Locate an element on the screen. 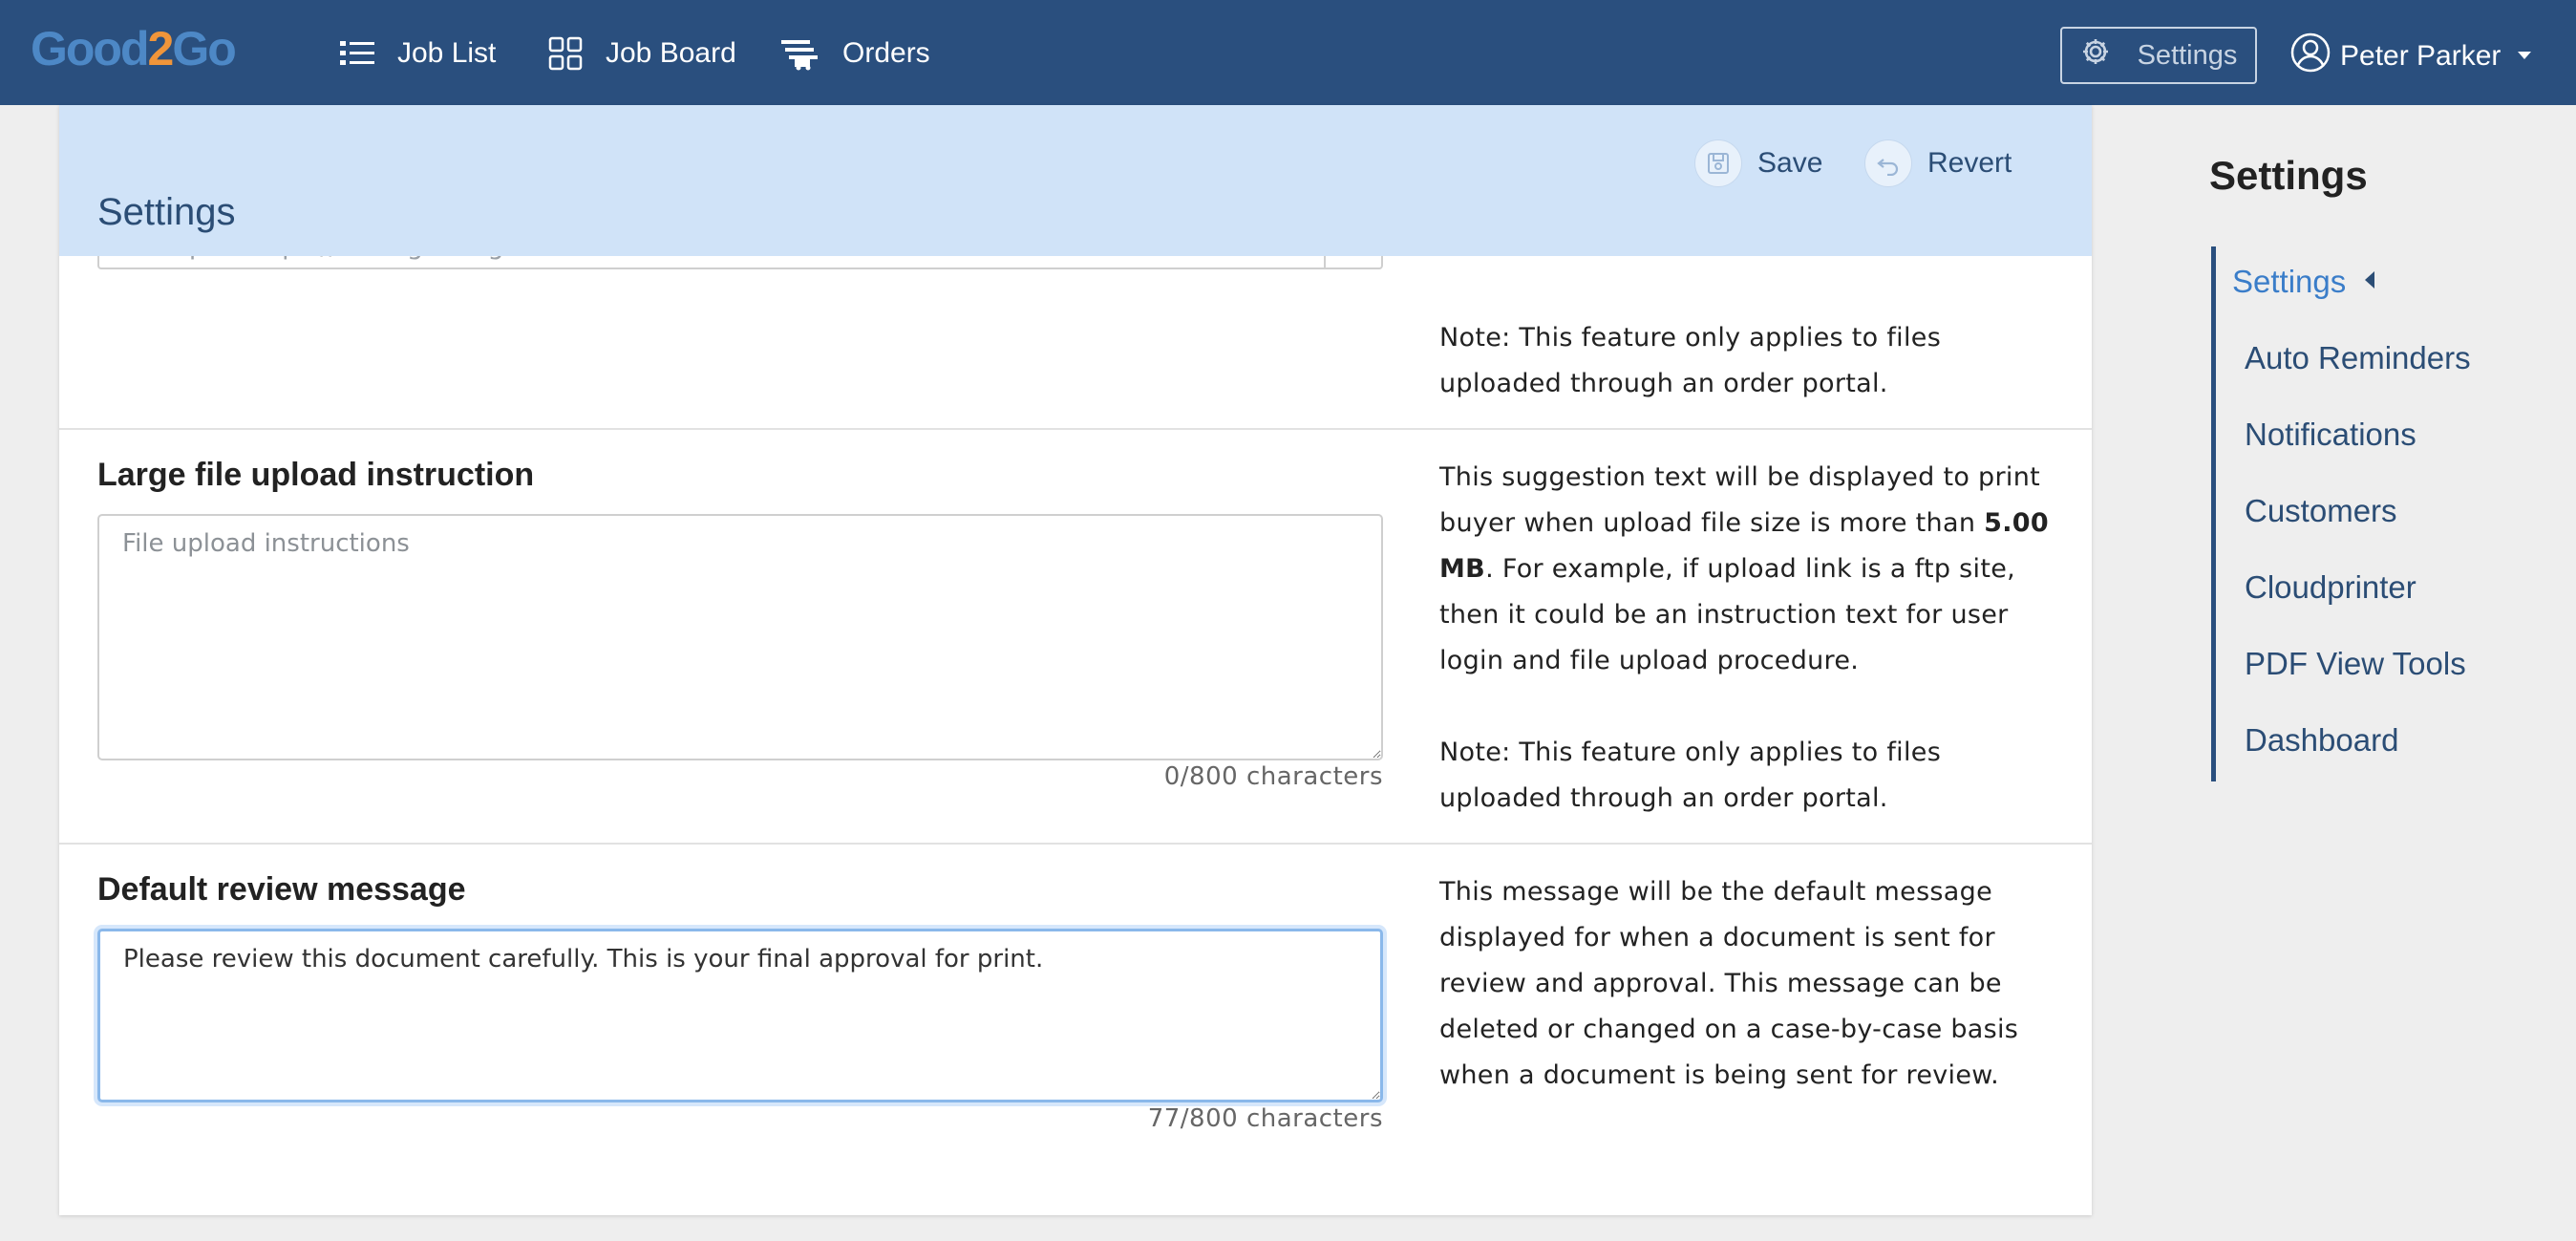  undo-icon is located at coordinates (1888, 163).